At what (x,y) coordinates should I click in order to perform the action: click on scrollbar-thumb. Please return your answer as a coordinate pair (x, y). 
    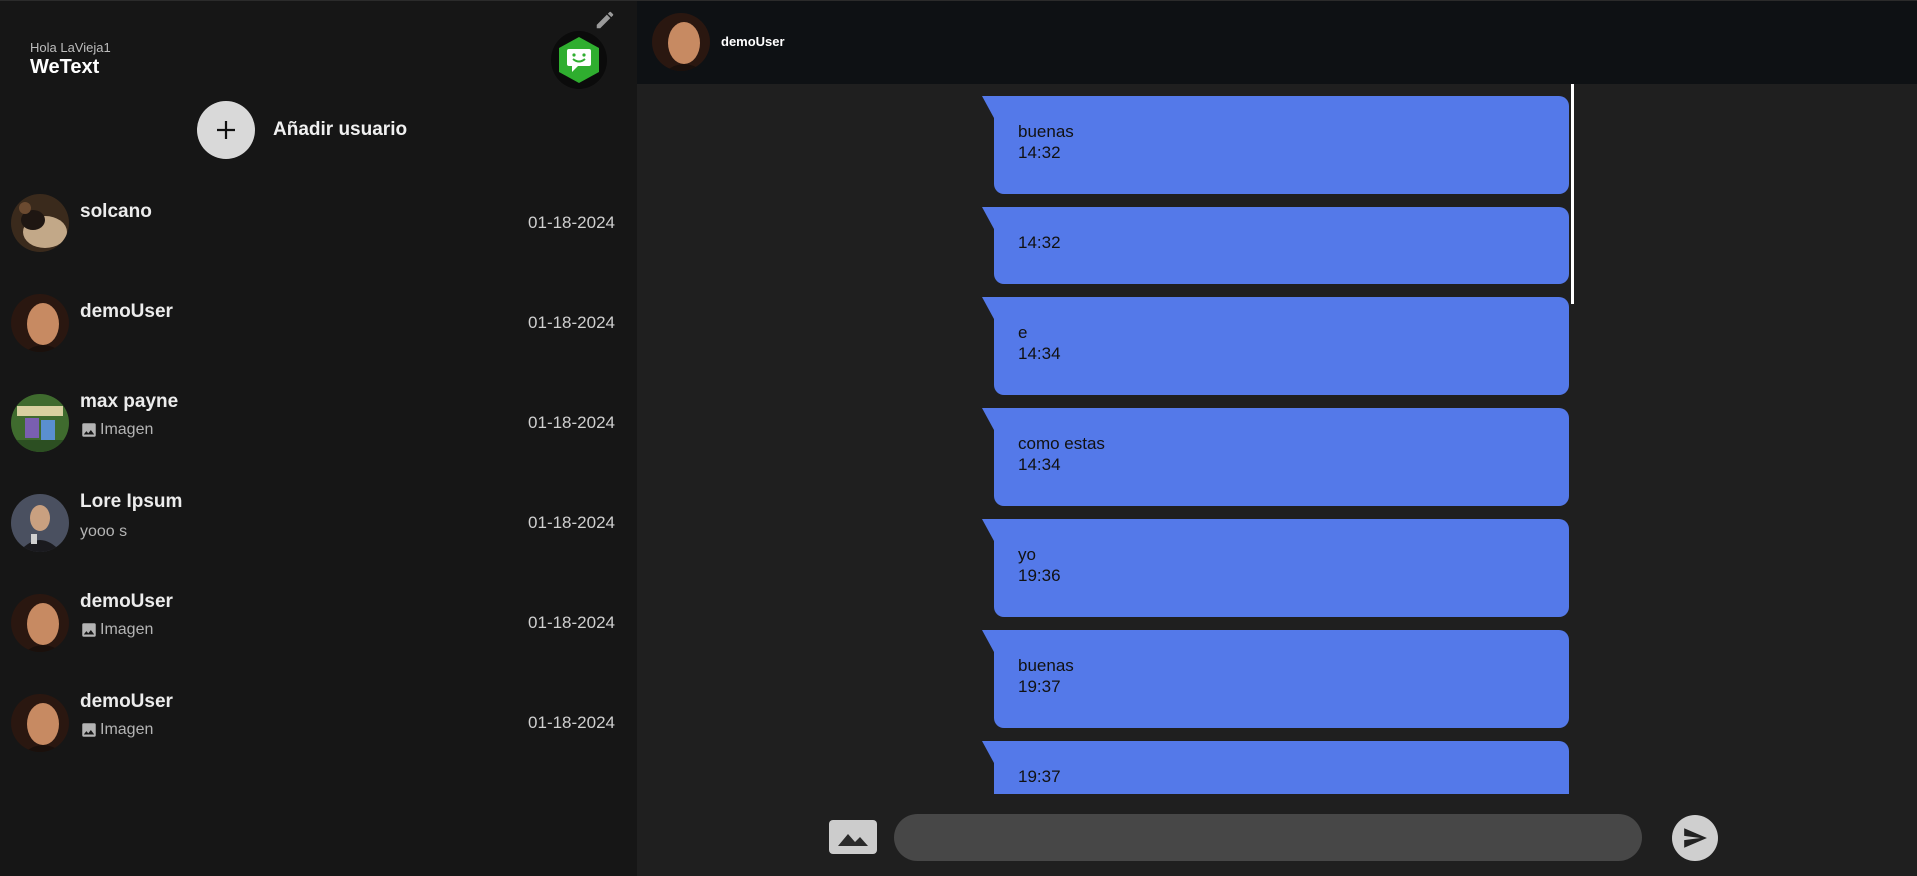
    Looking at the image, I should click on (1572, 194).